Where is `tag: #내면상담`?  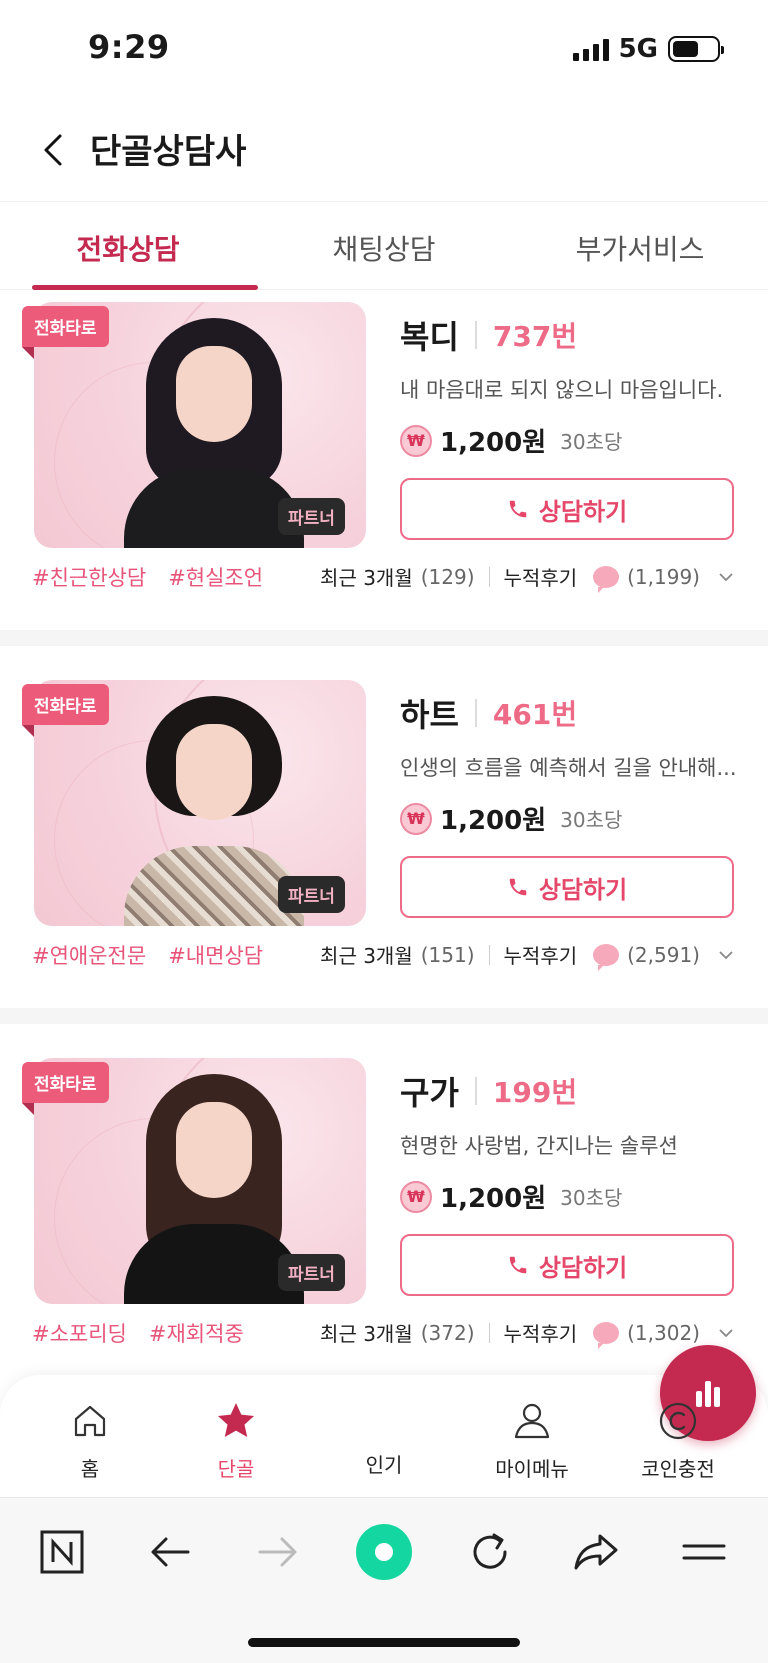
tag: #내면상담 is located at coordinates (215, 955).